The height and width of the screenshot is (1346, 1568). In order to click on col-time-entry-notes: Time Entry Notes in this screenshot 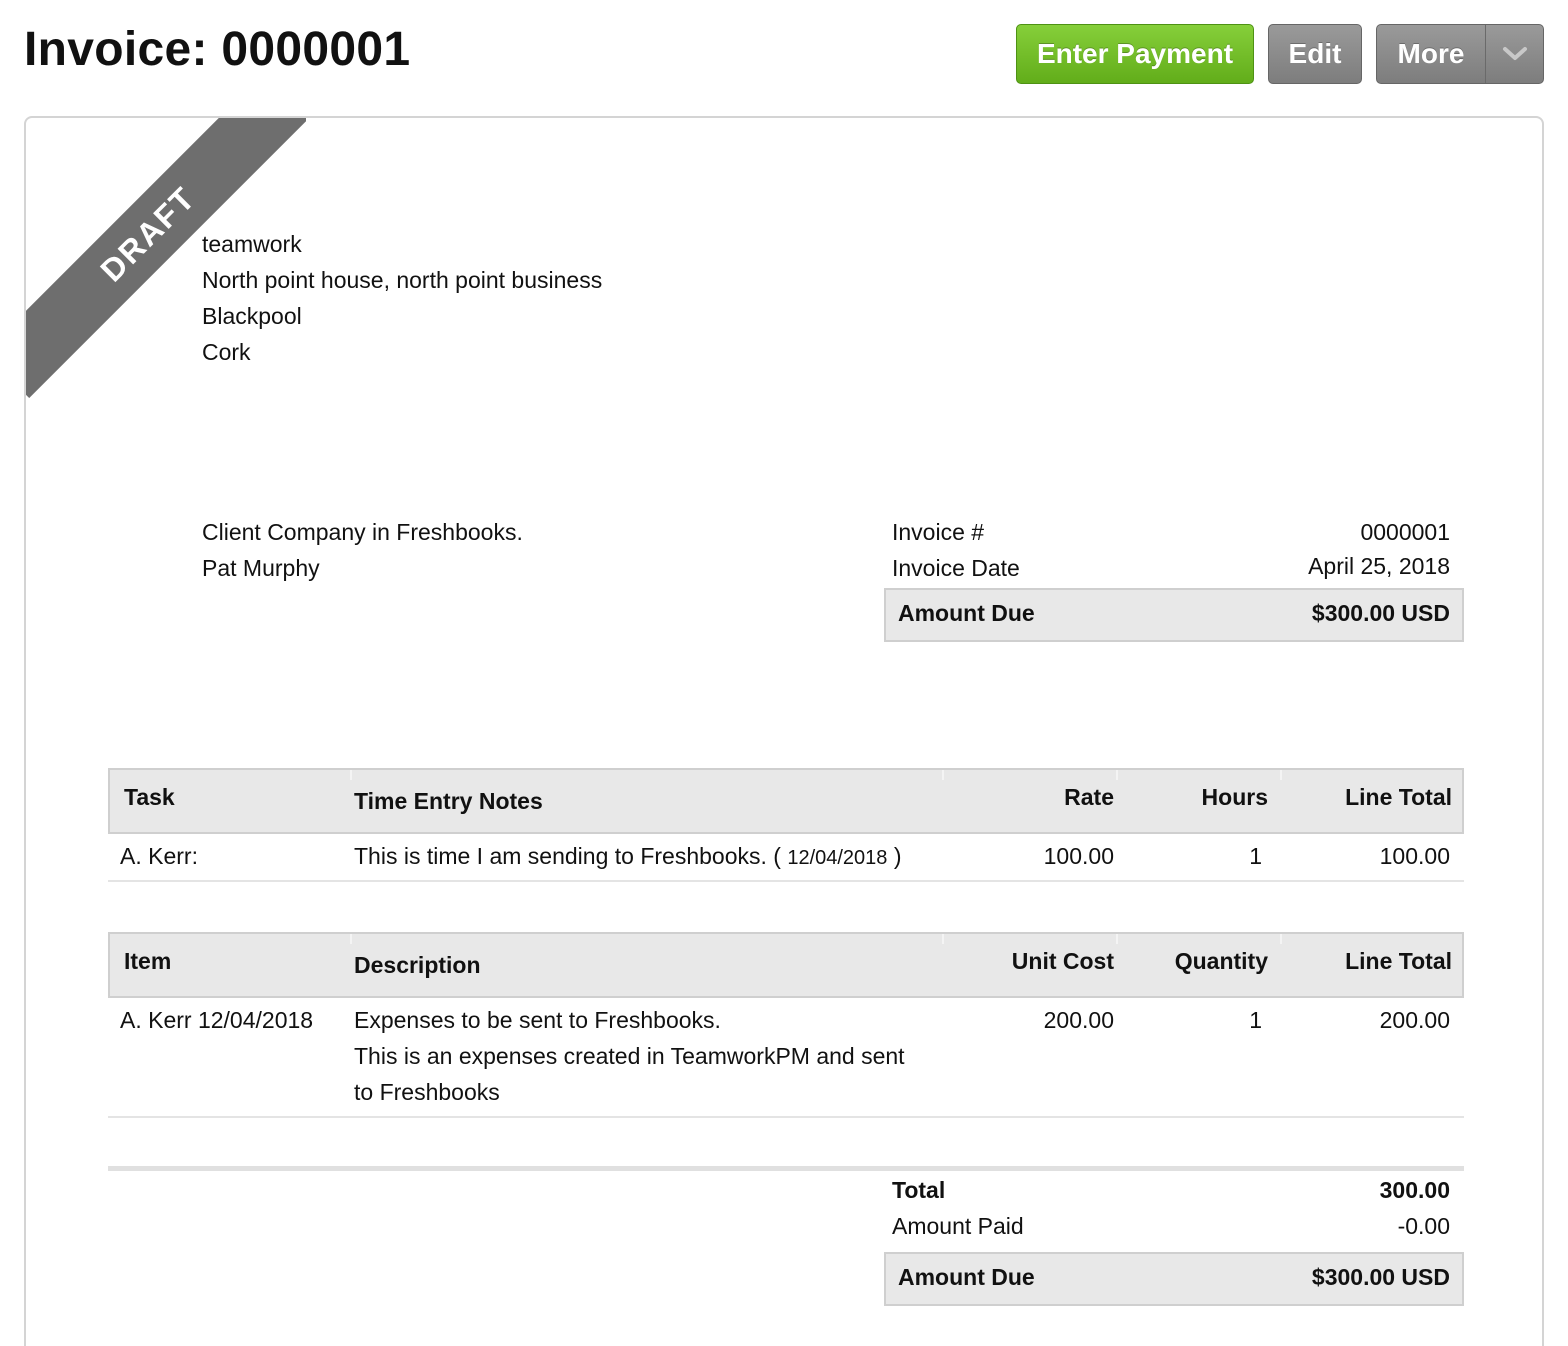, I will do `click(448, 801)`.